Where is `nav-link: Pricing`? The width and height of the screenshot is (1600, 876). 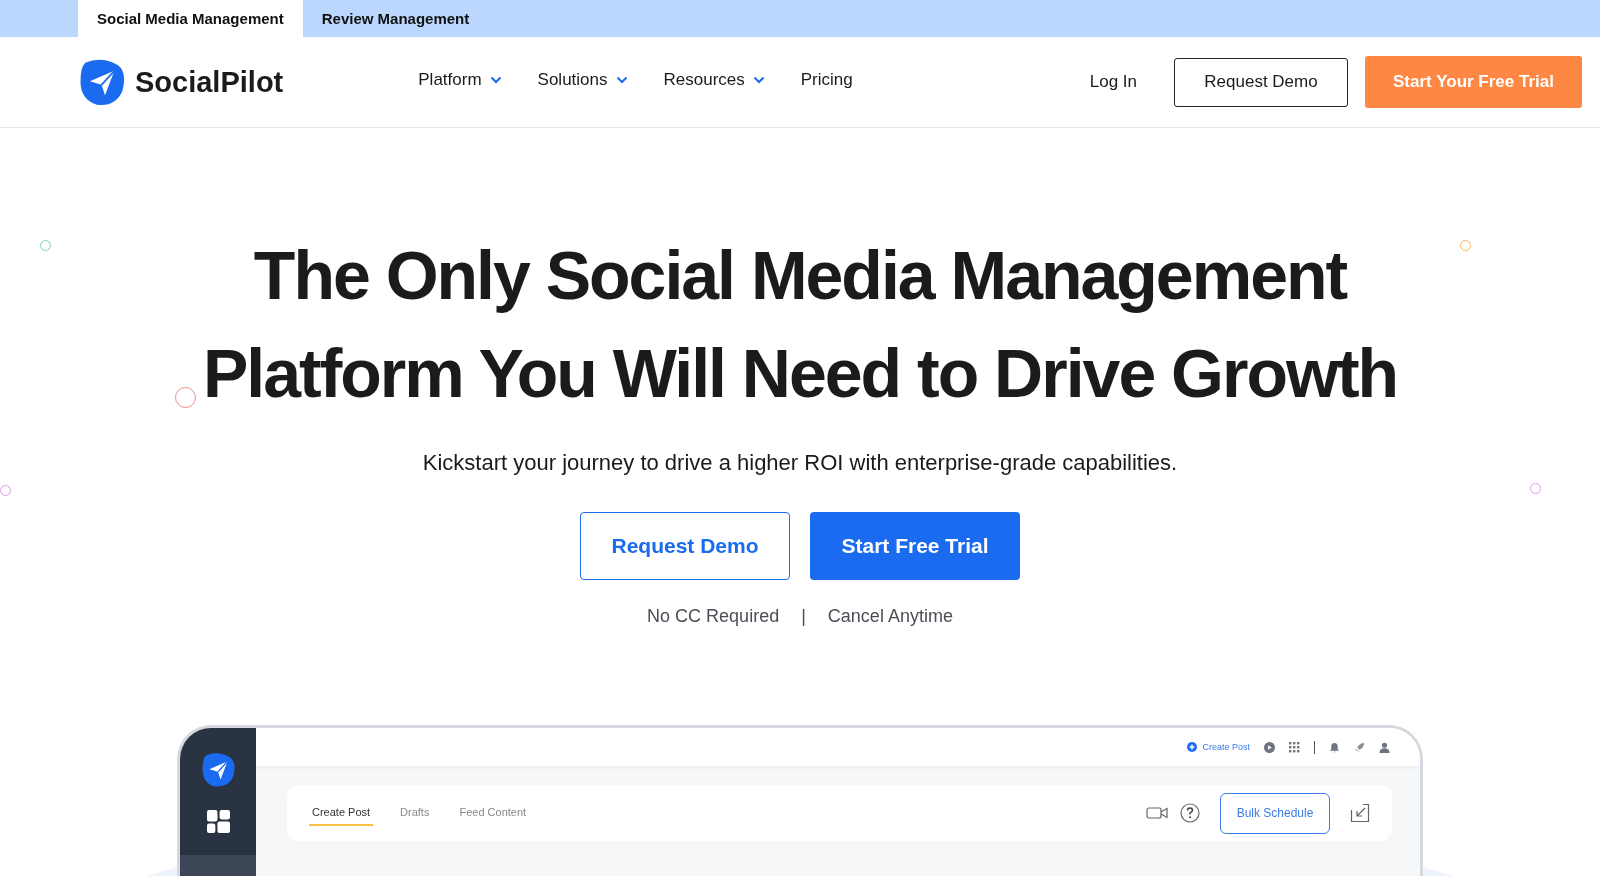
nav-link: Pricing is located at coordinates (826, 80).